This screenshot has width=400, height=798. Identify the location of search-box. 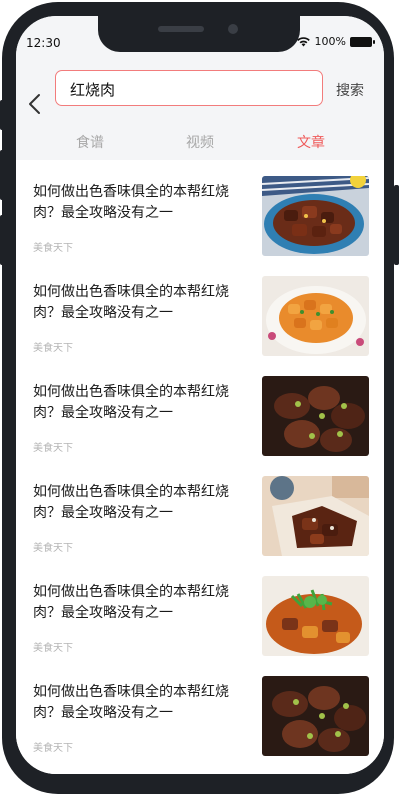
(189, 88).